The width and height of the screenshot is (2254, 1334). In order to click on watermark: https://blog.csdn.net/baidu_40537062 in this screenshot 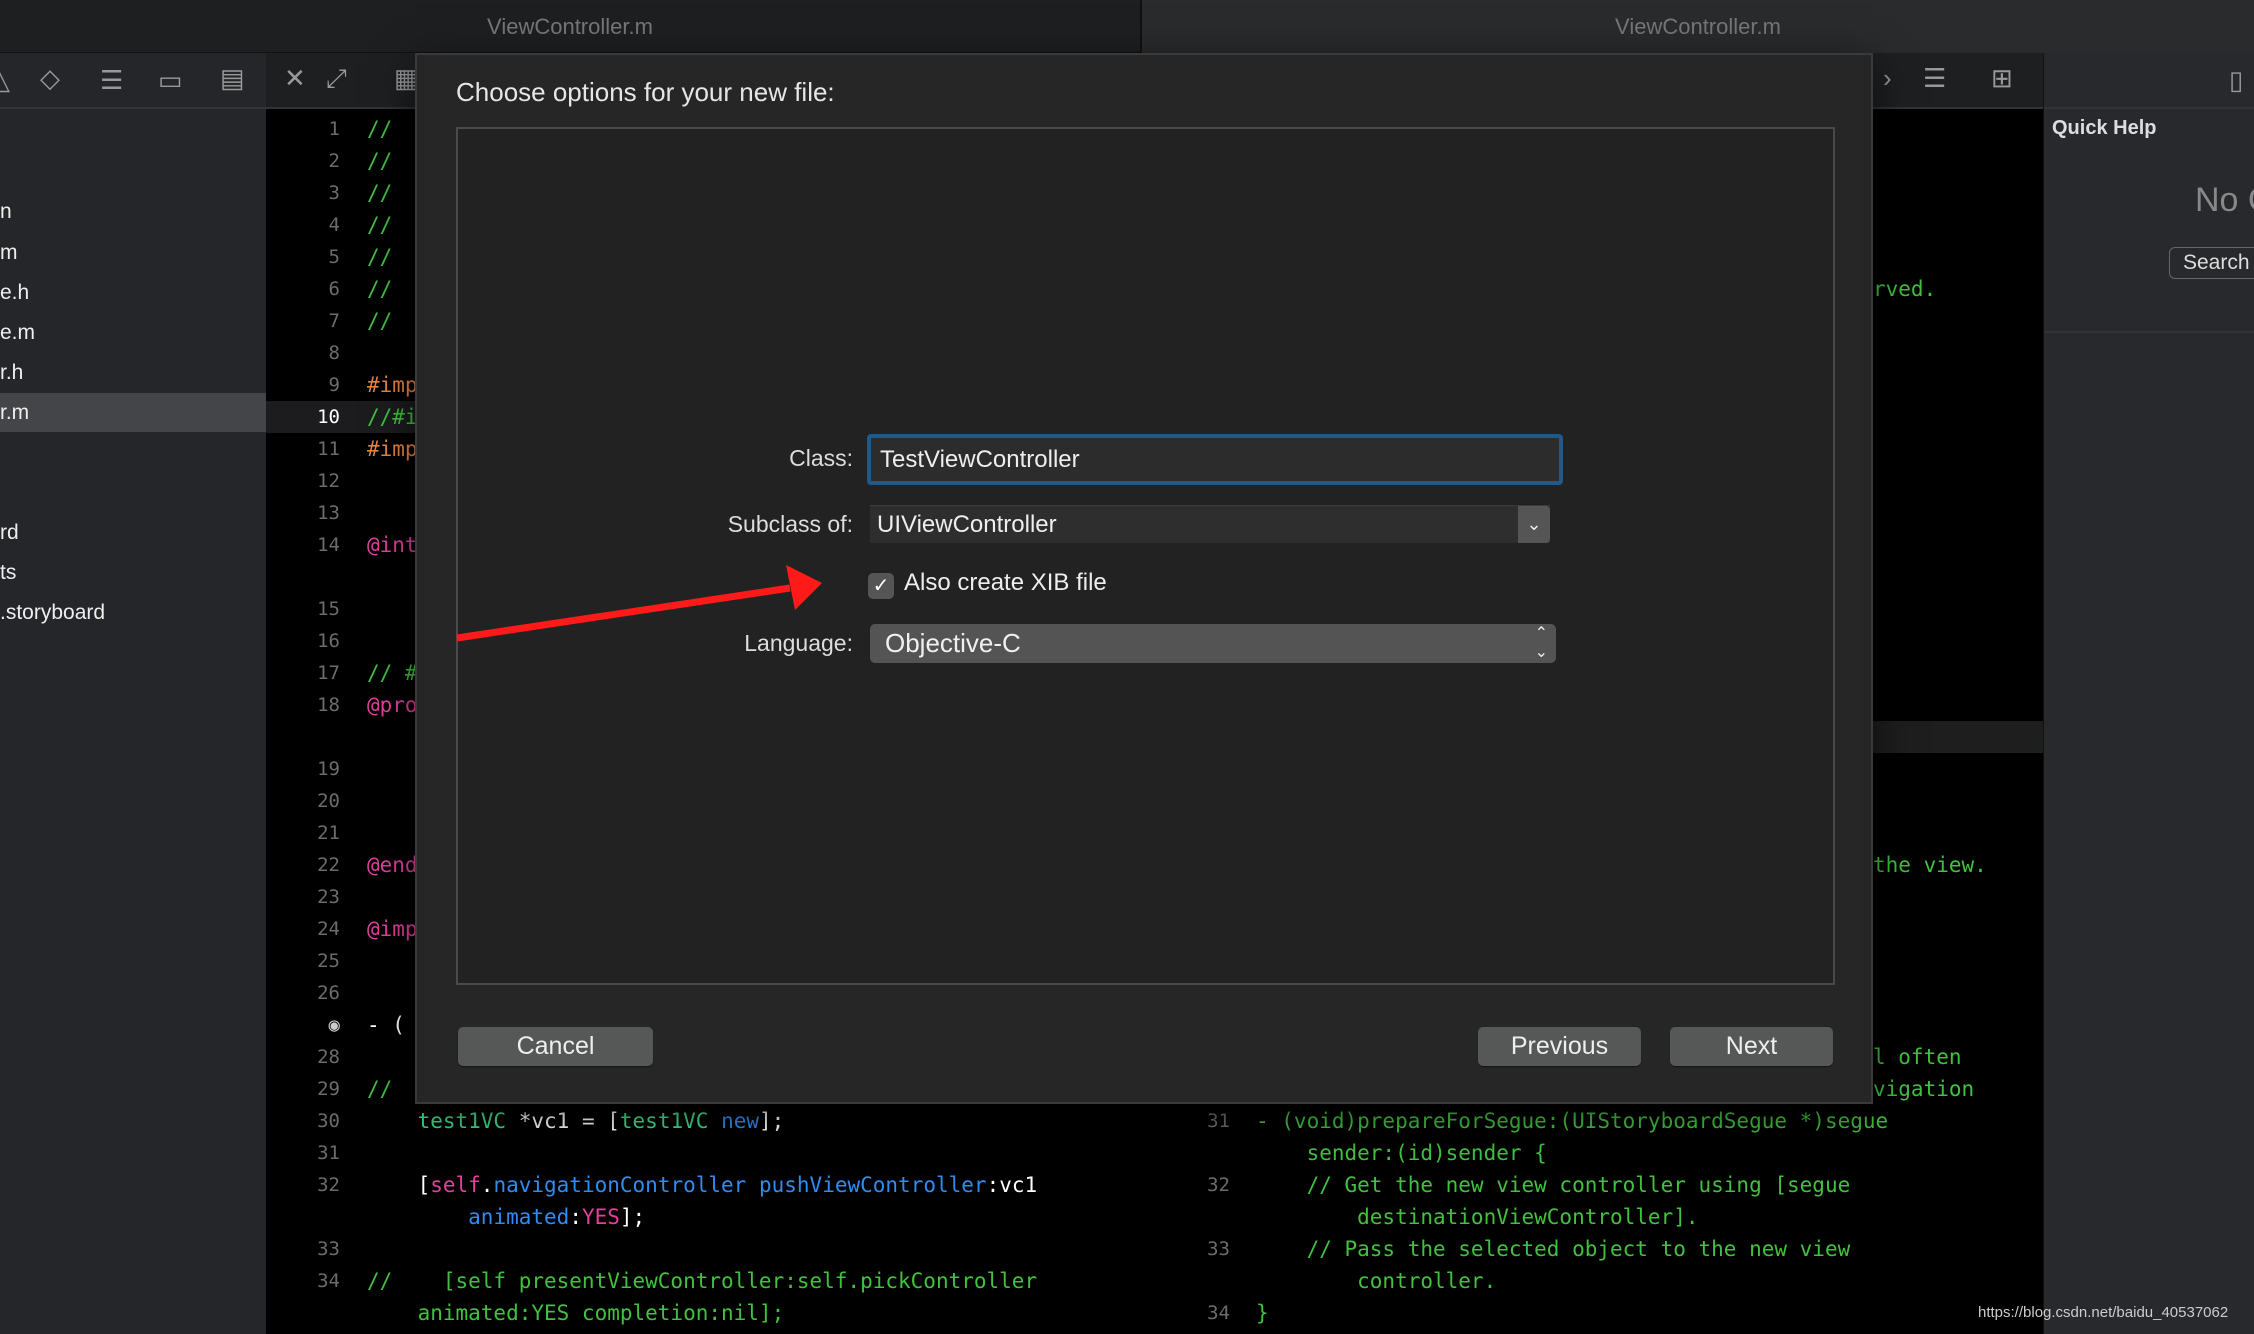, I will do `click(2103, 1312)`.